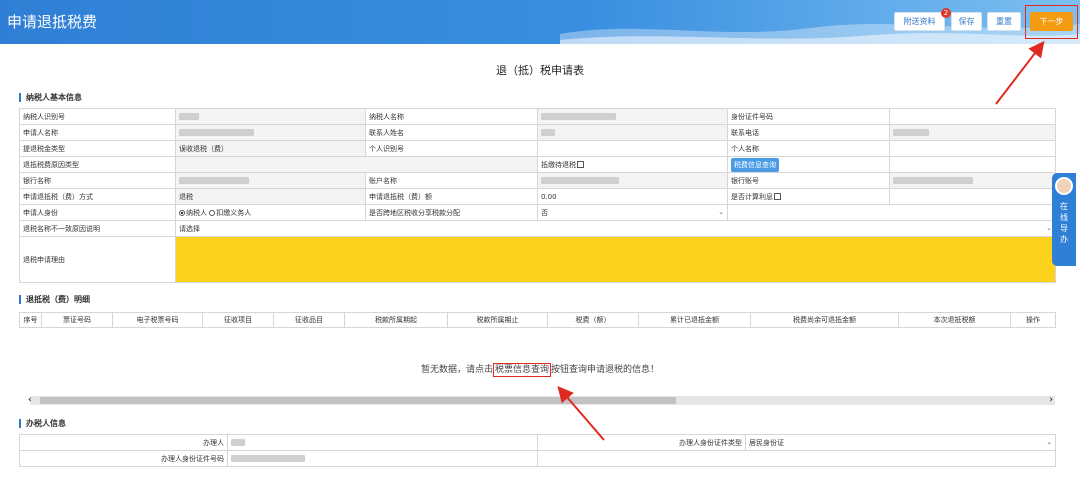 The image size is (1080, 482). I want to click on handler-id-number-value, so click(382, 458).